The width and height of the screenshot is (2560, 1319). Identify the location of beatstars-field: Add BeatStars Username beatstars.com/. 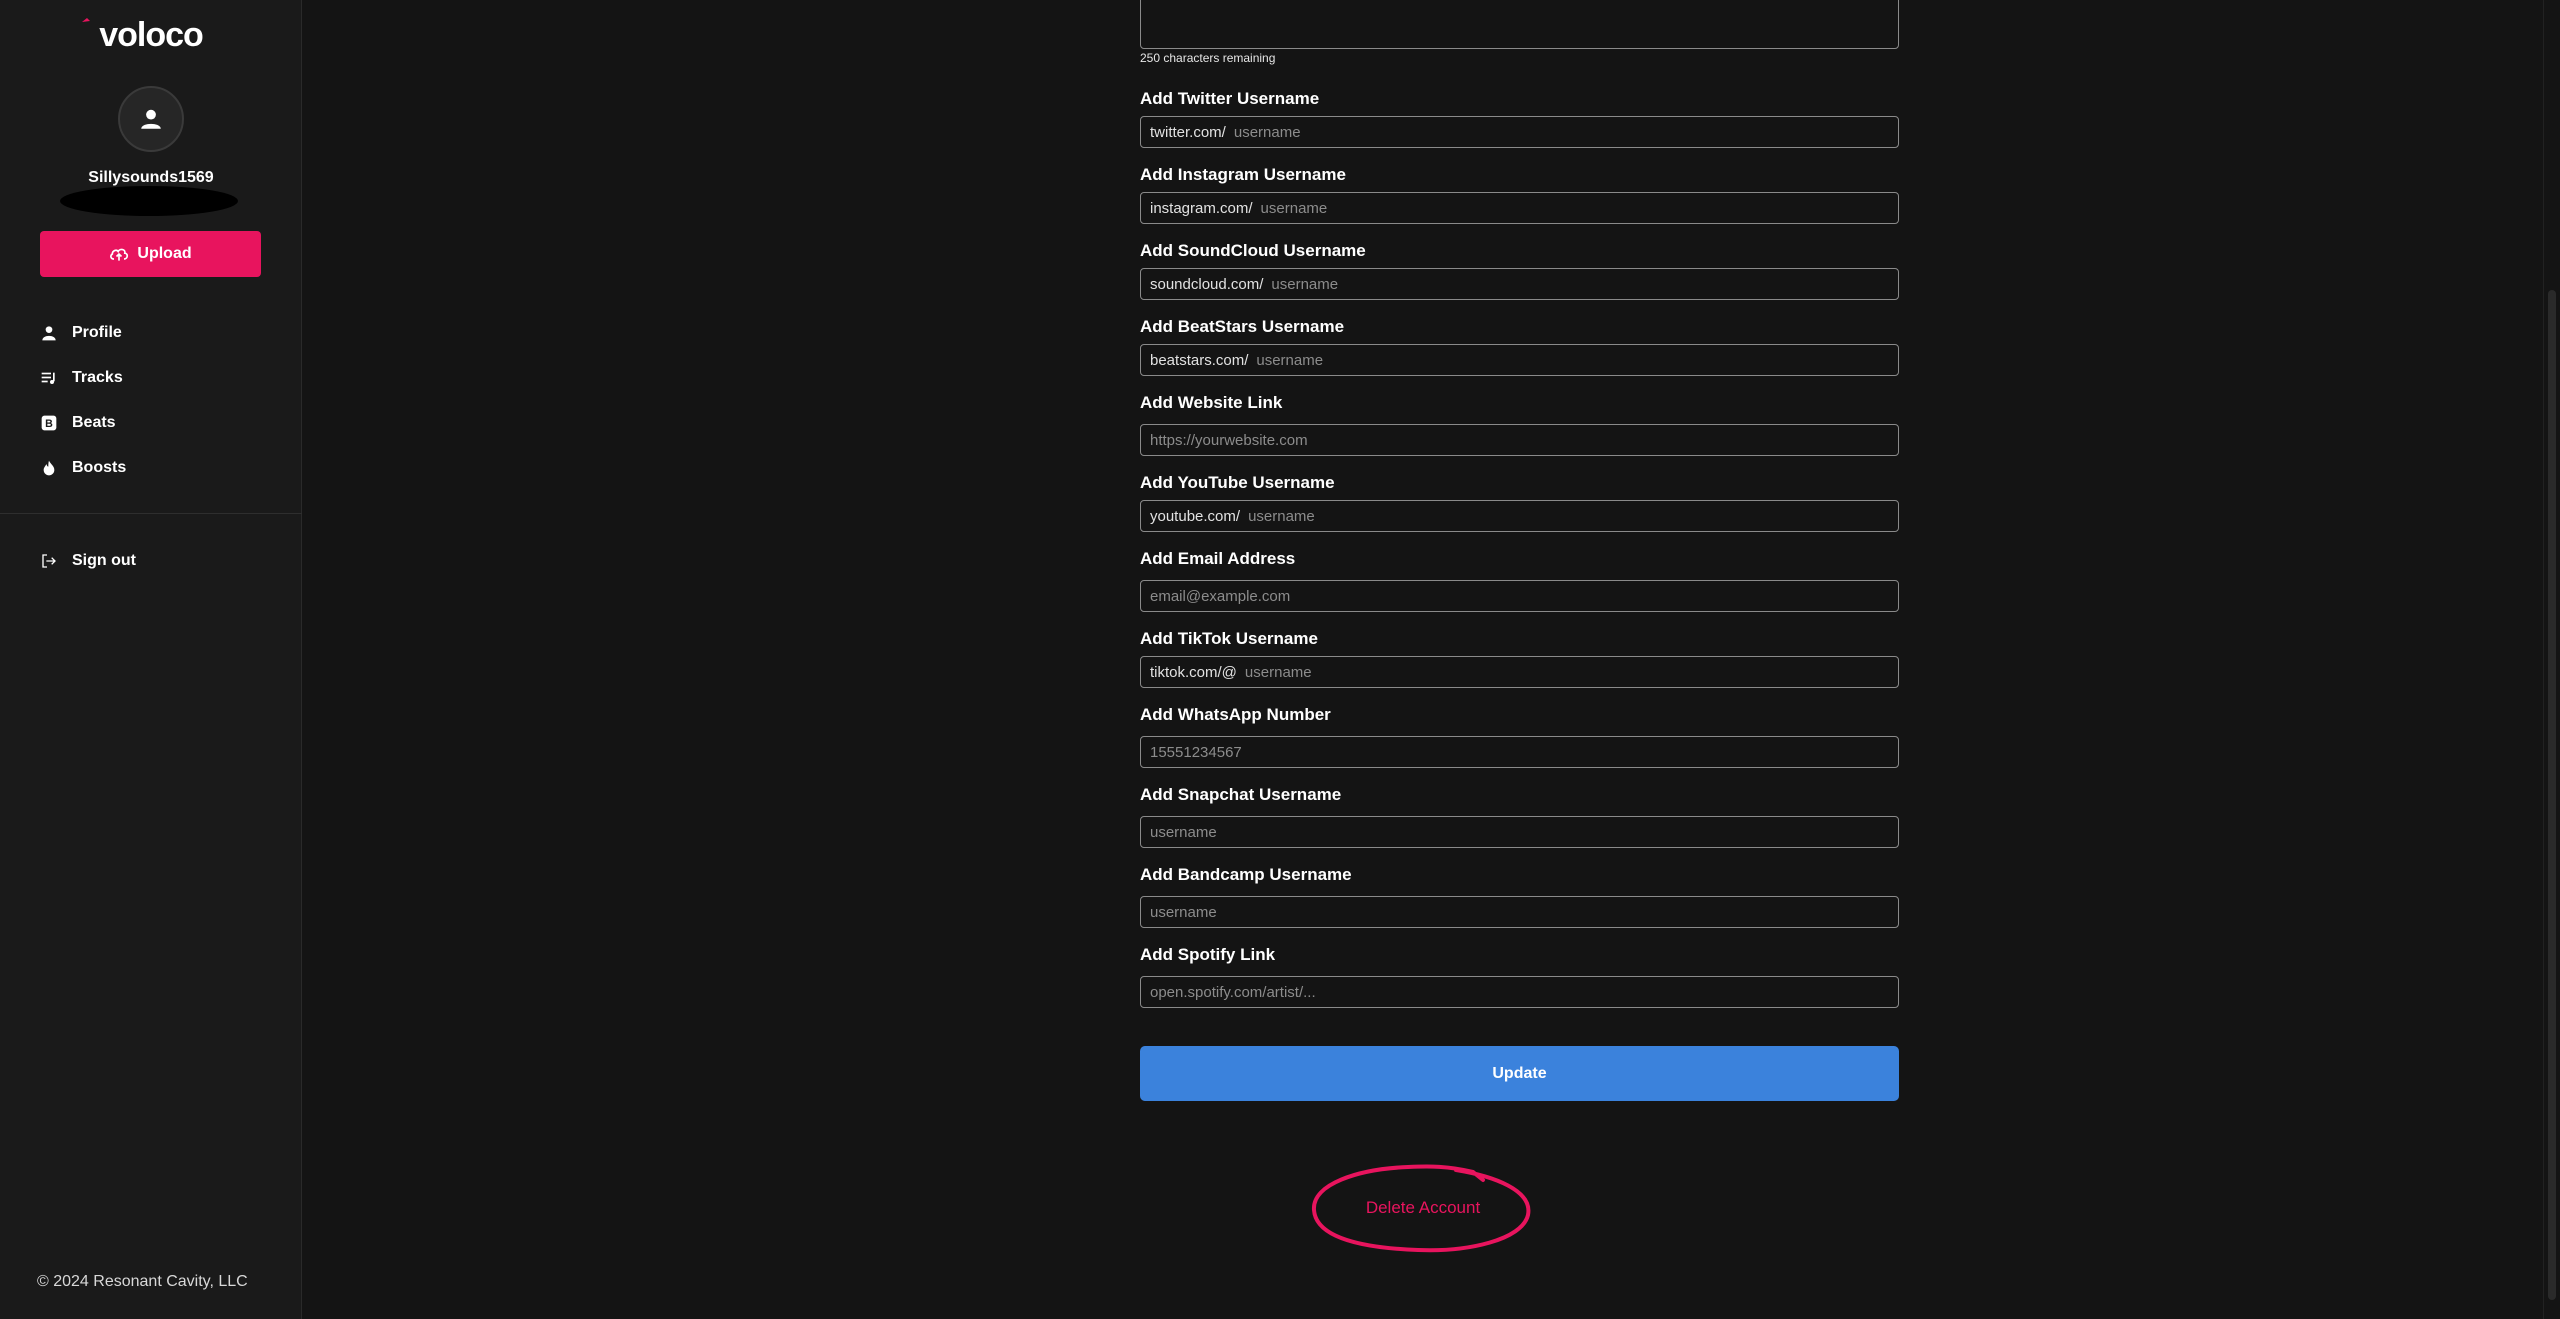
(1519, 346).